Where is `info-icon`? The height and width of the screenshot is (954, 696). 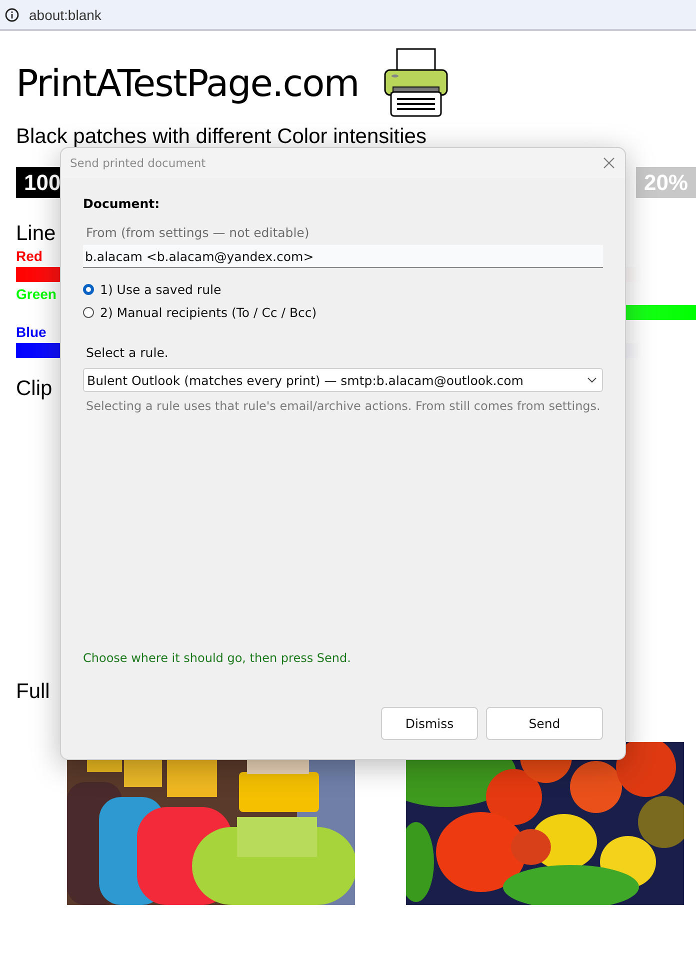 info-icon is located at coordinates (12, 14).